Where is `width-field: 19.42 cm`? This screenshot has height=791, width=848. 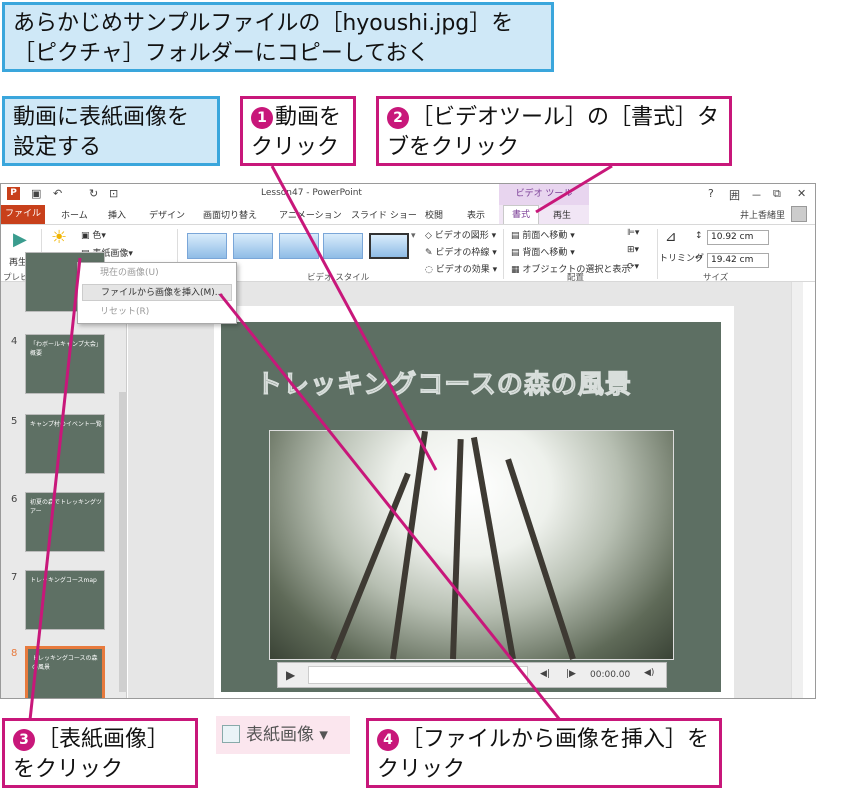 width-field: 19.42 cm is located at coordinates (738, 260).